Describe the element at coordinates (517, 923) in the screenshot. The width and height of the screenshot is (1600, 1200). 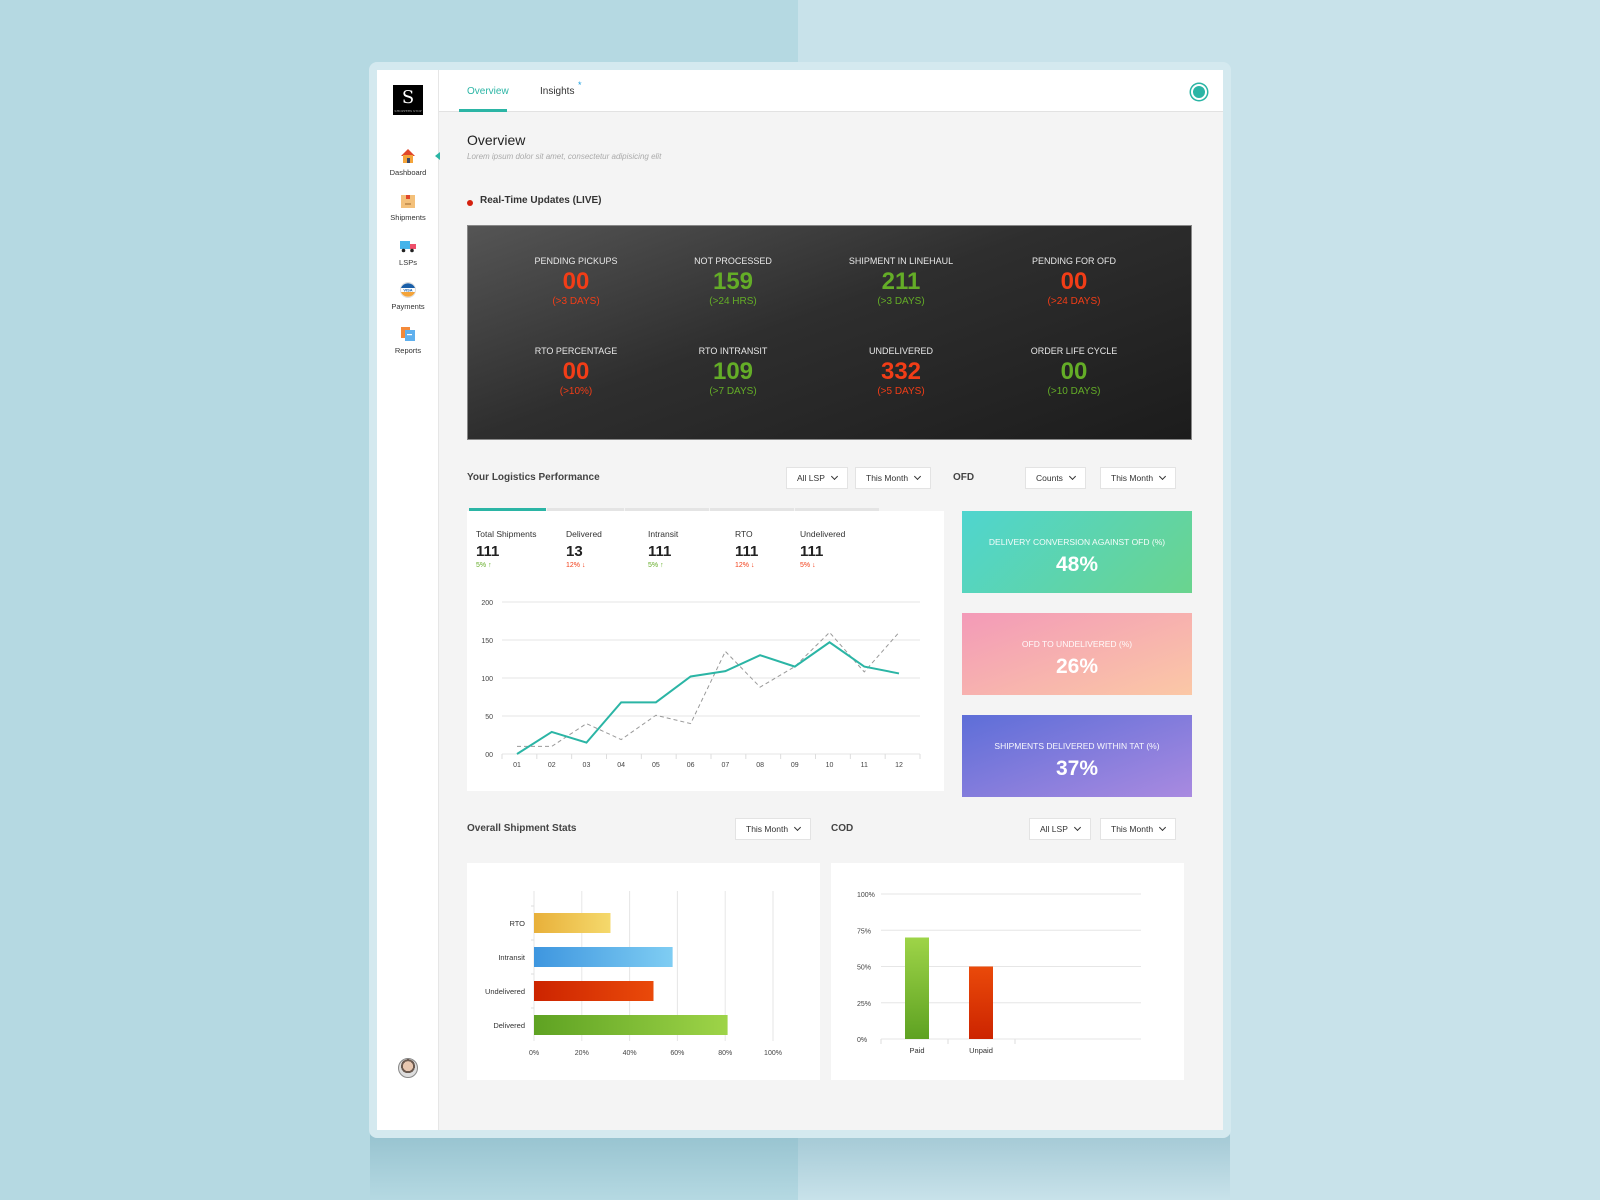
I see `category-label: RTO` at that location.